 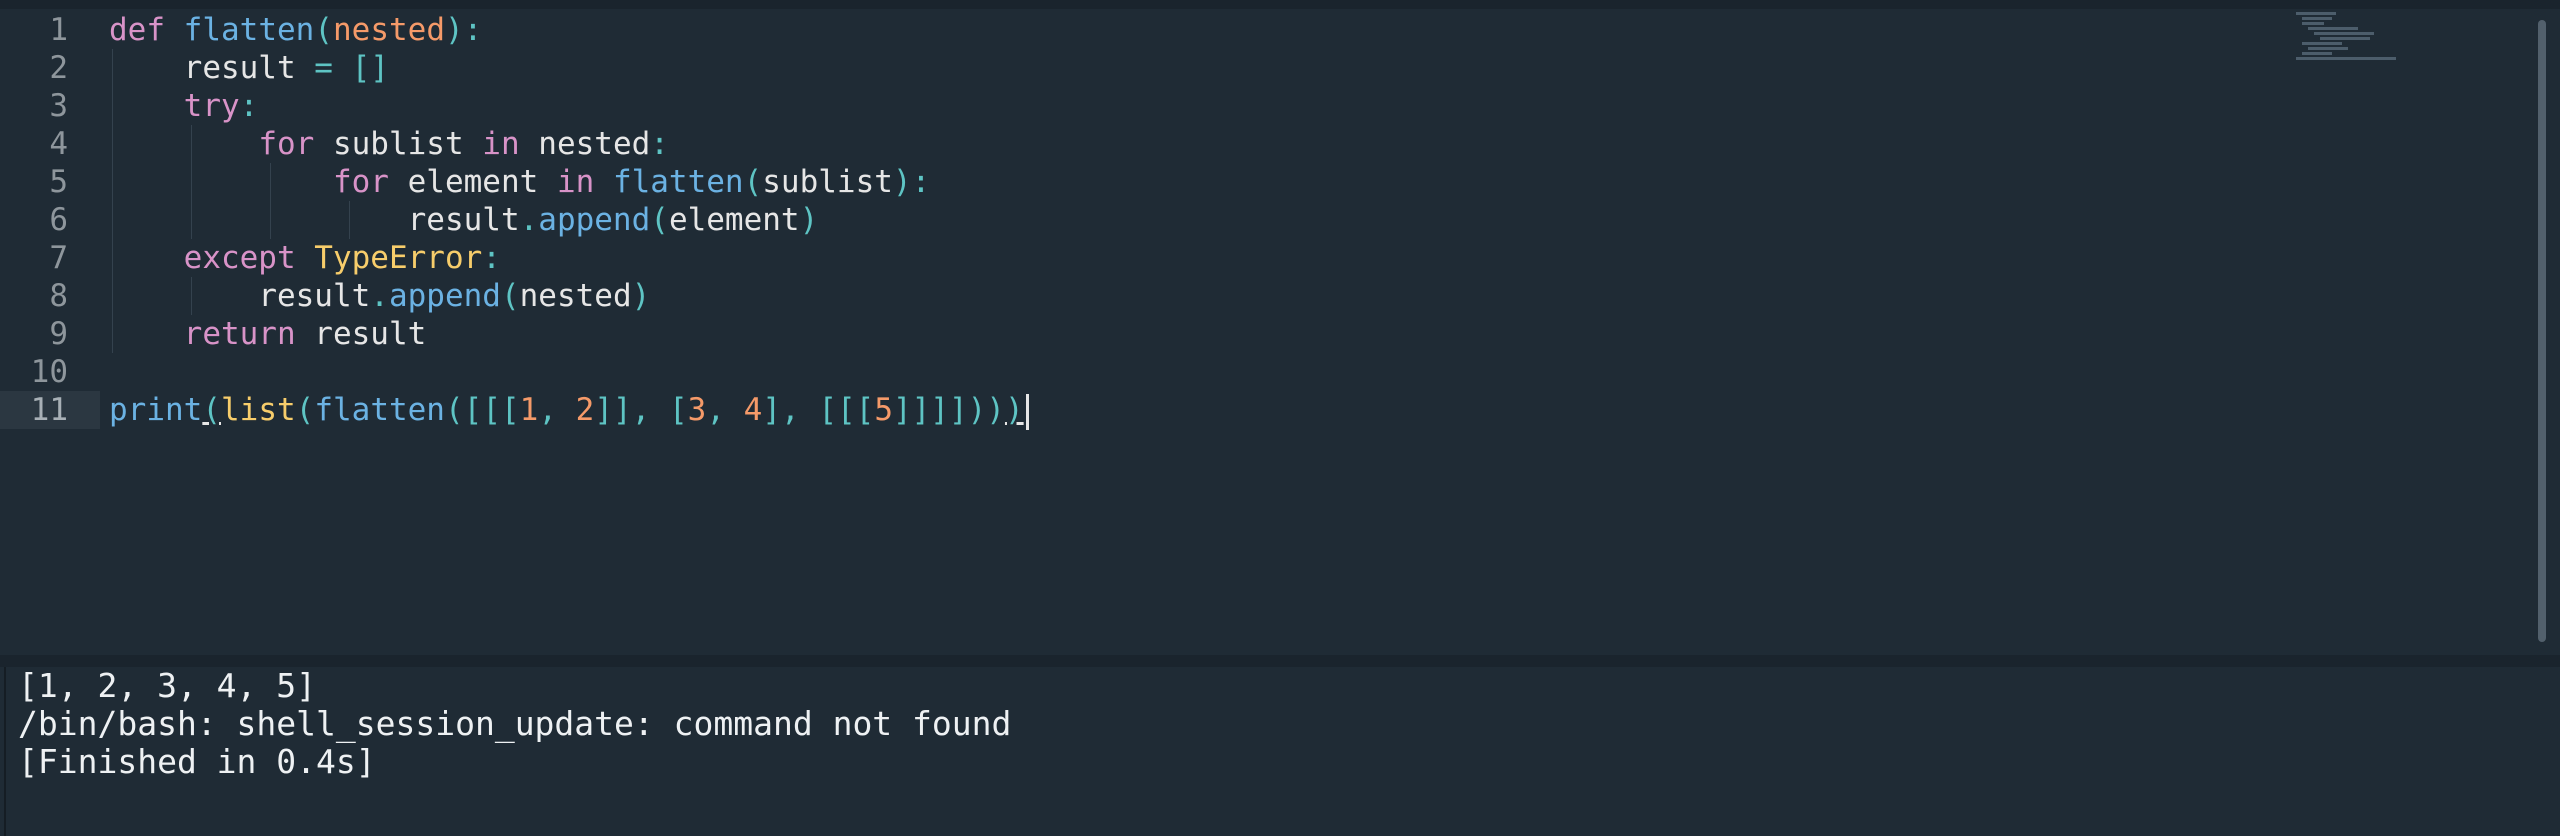 I want to click on code-line: for sublist in nested:, so click(x=1304, y=144).